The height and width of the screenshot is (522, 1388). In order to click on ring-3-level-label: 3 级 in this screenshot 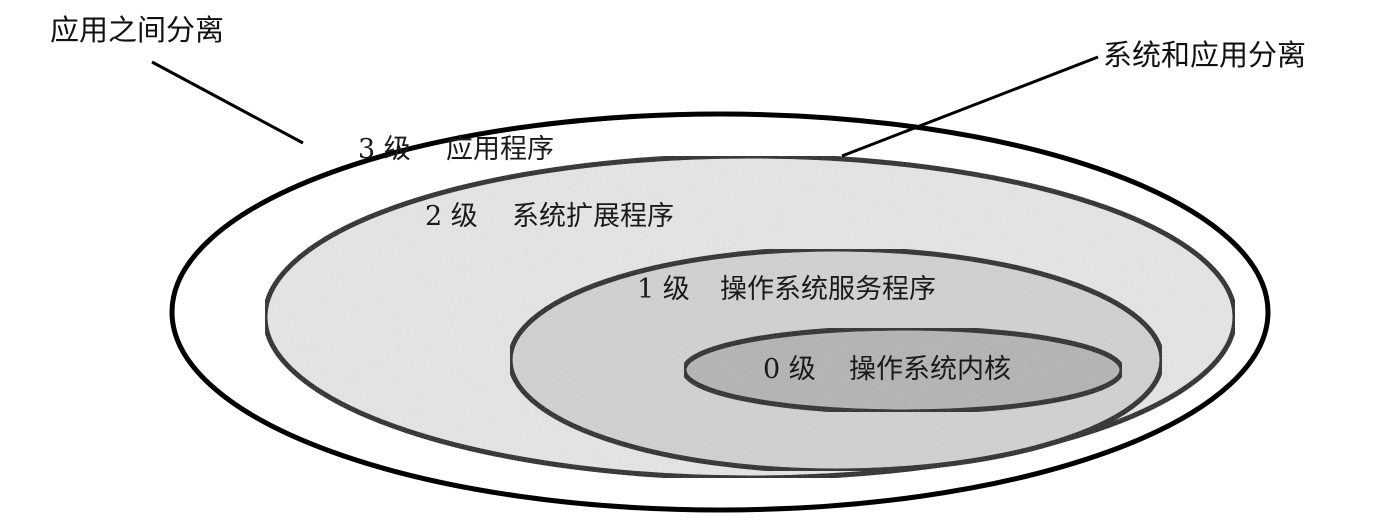, I will do `click(384, 149)`.